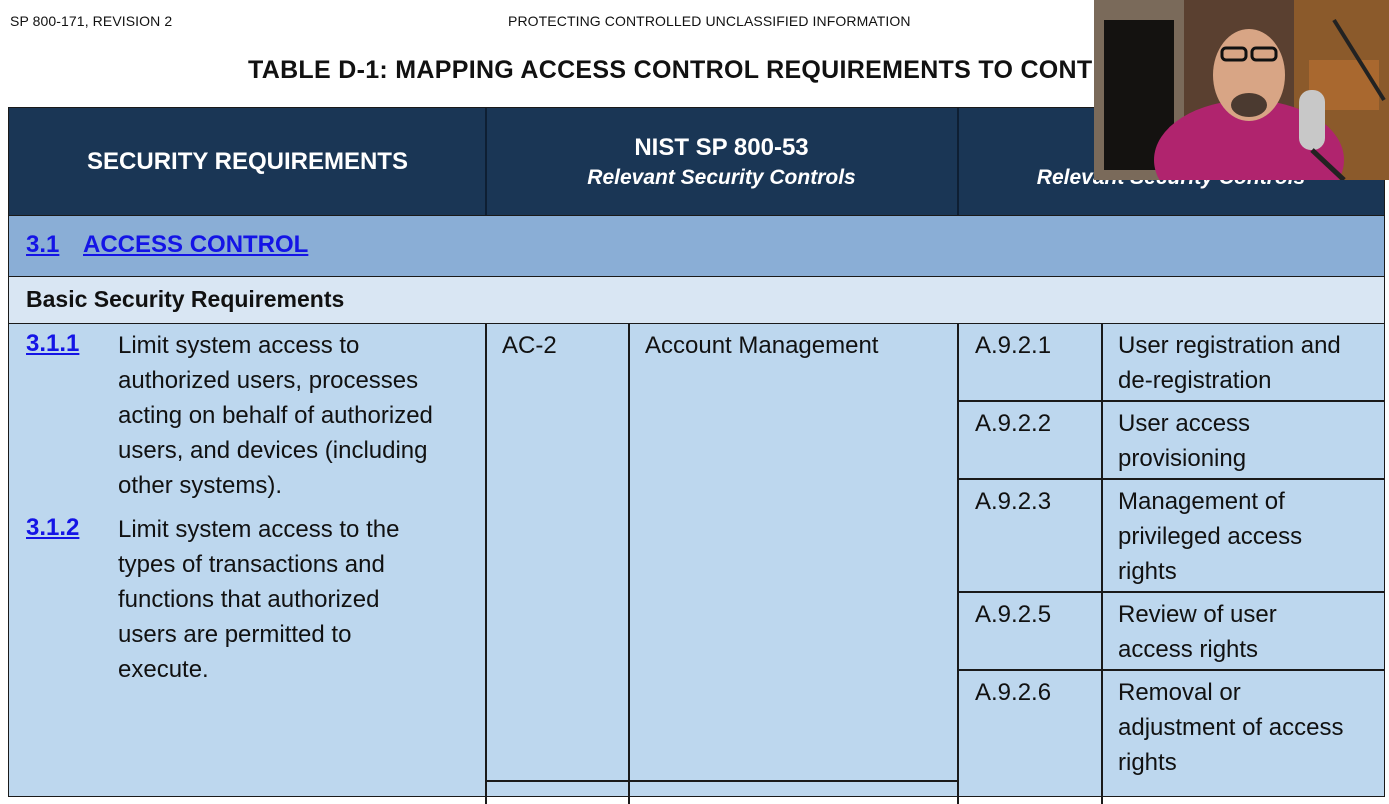  I want to click on column-header-security-requirements: SECURITY REQUIREMENTS, so click(247, 161).